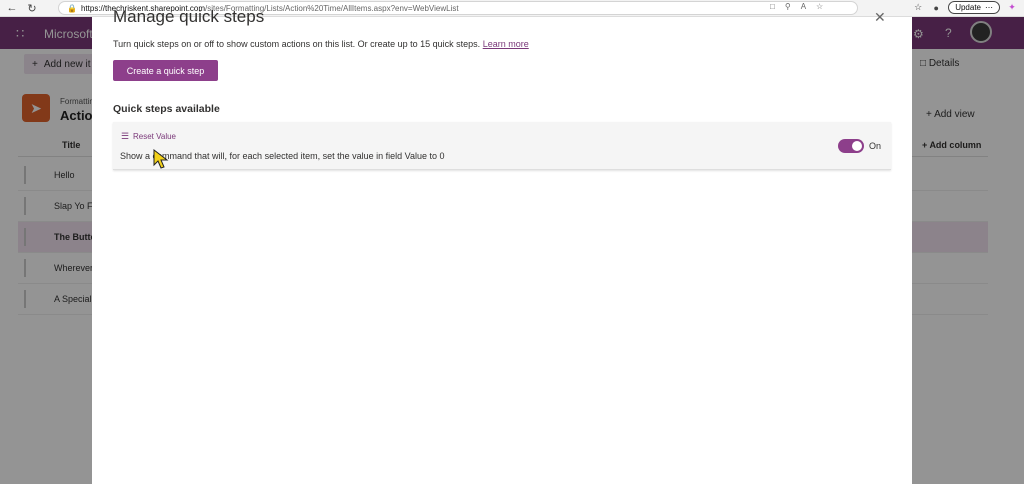  Describe the element at coordinates (788, 6) in the screenshot. I see `zoom-icon: ⚲` at that location.